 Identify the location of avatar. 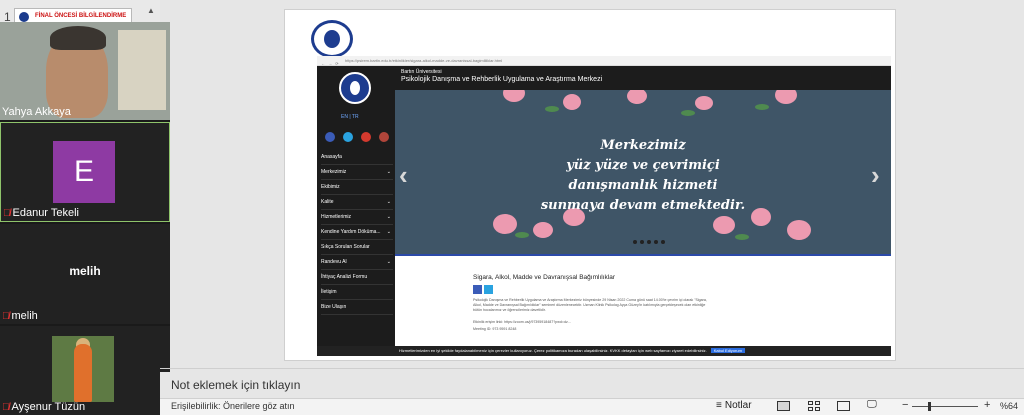
(83, 369).